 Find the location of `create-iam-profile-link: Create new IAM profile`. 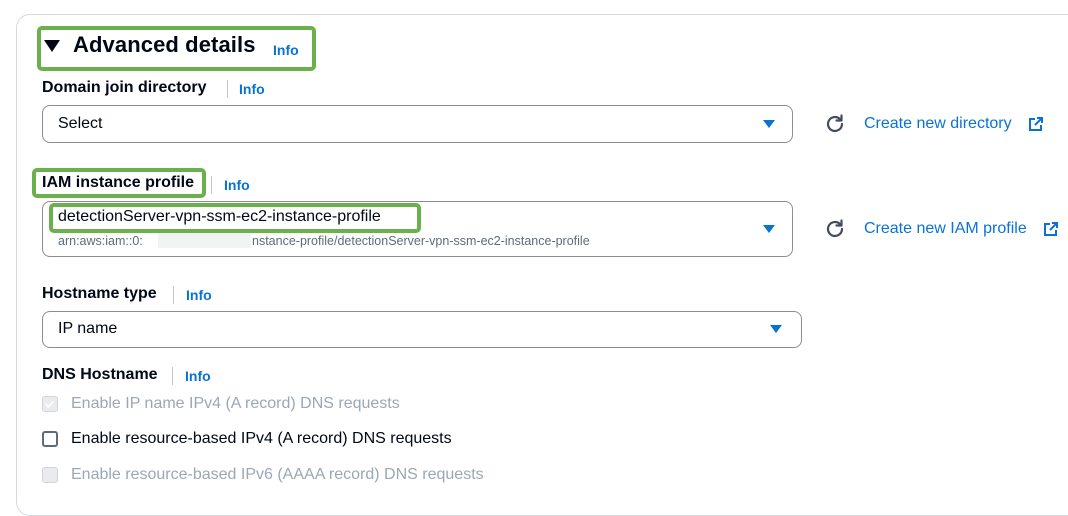

create-iam-profile-link: Create new IAM profile is located at coordinates (945, 229).